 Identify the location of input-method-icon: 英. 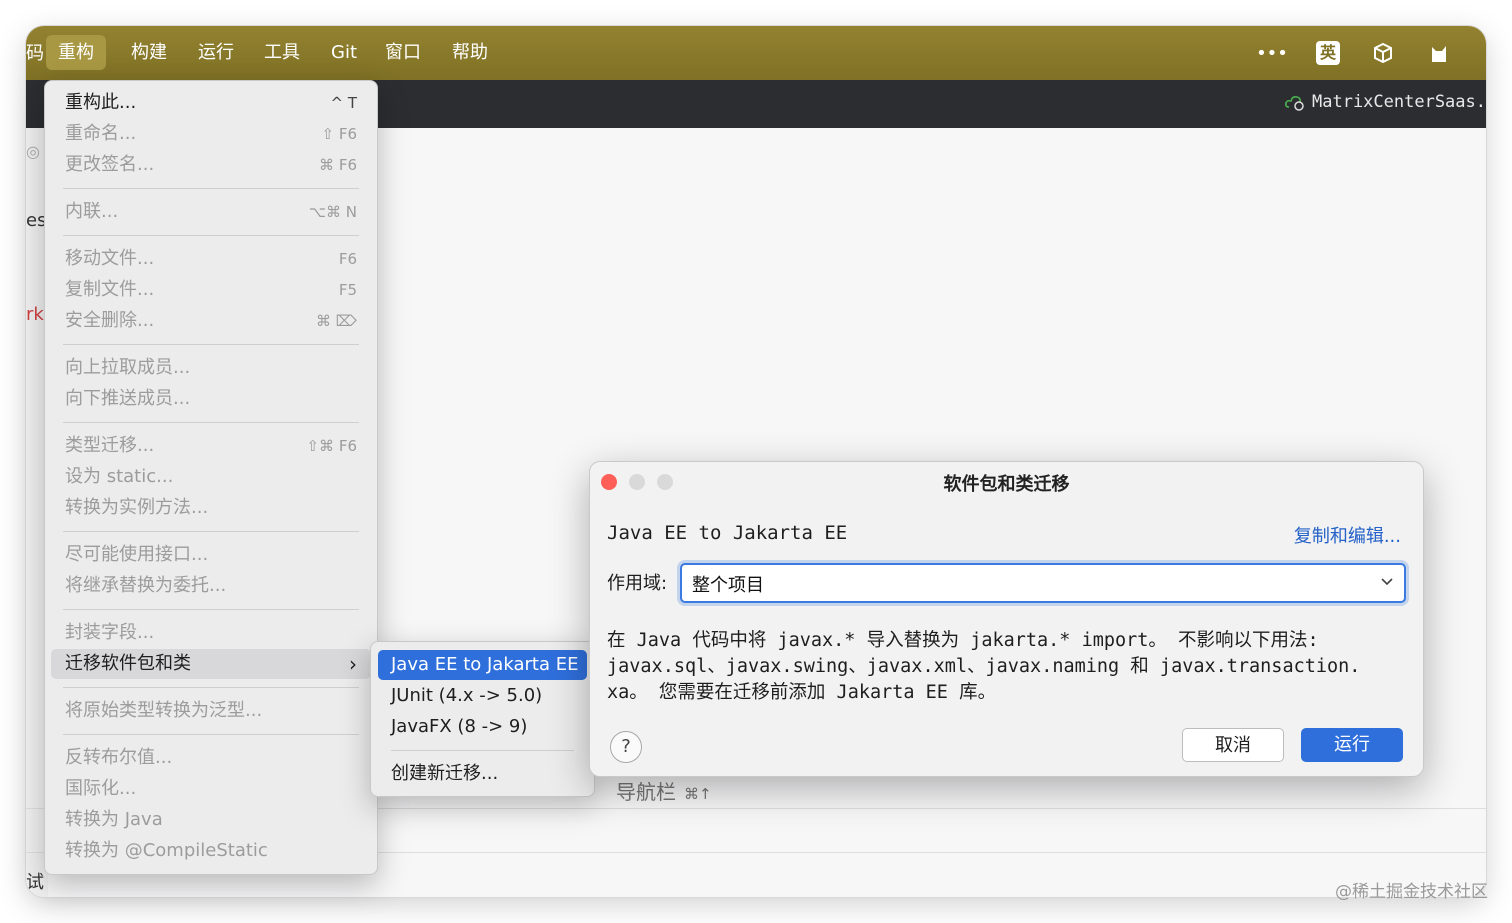
(1328, 53).